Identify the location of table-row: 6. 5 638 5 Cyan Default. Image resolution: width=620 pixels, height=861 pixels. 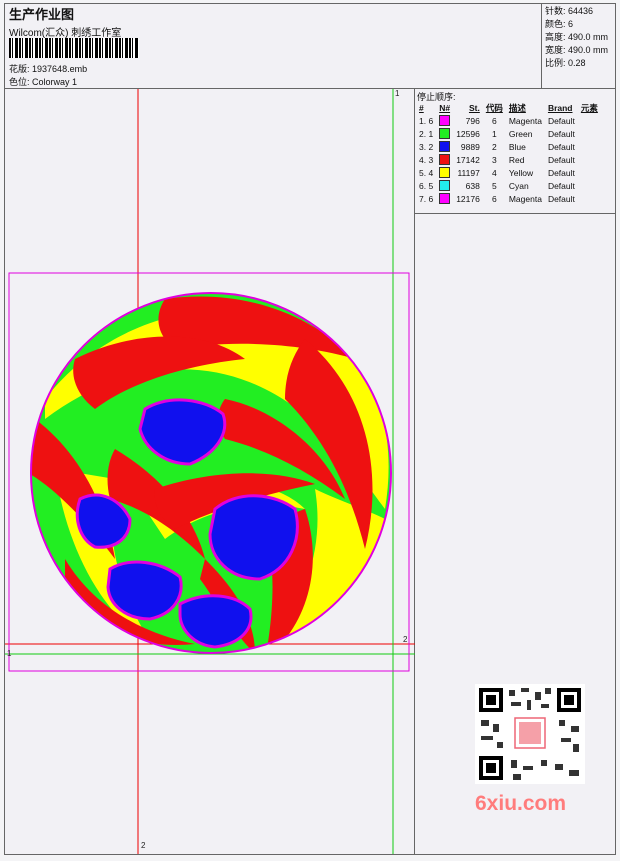
(497, 186).